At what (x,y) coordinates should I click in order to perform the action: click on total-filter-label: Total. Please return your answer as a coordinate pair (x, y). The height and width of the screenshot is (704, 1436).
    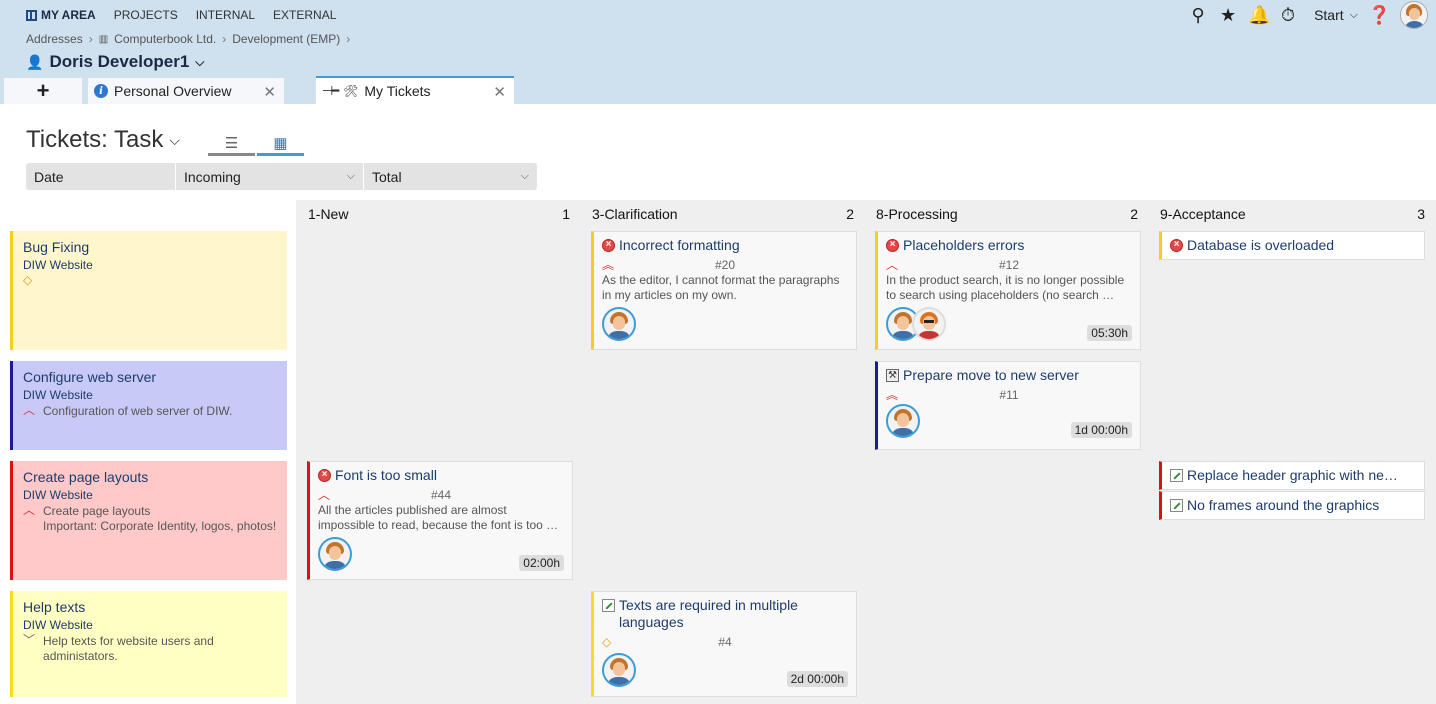
    Looking at the image, I should click on (387, 176).